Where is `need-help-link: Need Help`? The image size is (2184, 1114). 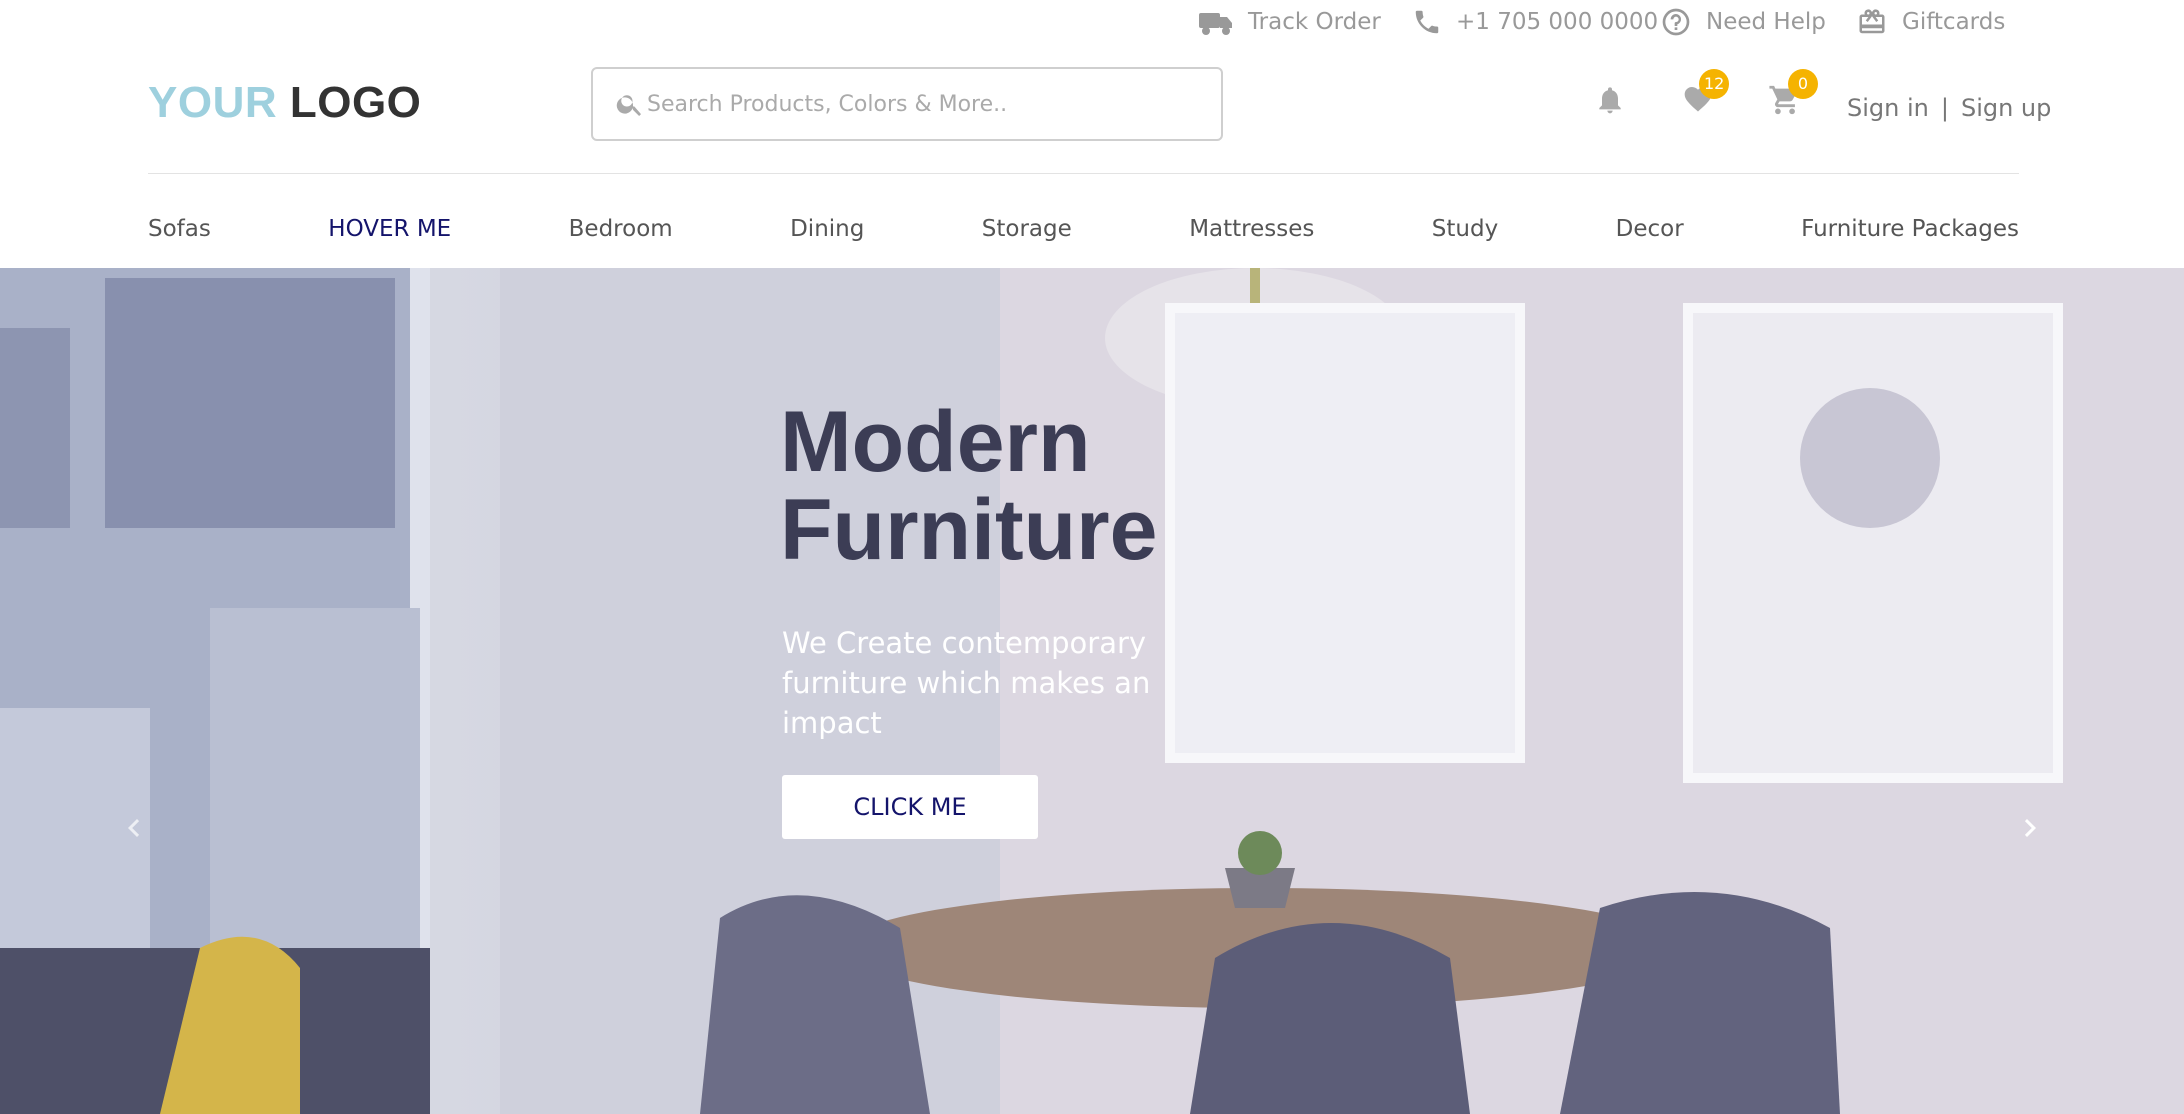
need-help-link: Need Help is located at coordinates (1743, 22).